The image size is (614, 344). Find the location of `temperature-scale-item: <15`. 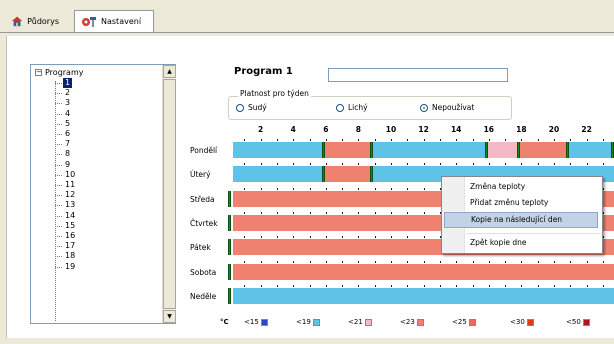

temperature-scale-item: <15 is located at coordinates (256, 322).